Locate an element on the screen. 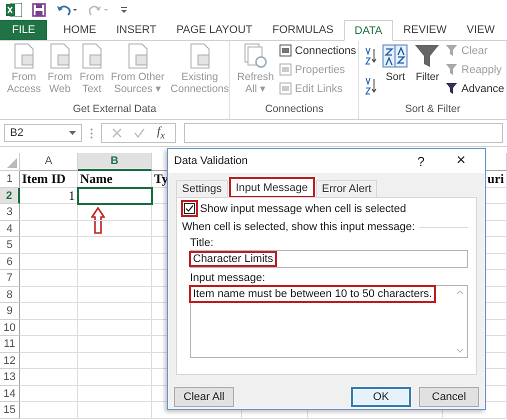  grid-cell: Name is located at coordinates (115, 179).